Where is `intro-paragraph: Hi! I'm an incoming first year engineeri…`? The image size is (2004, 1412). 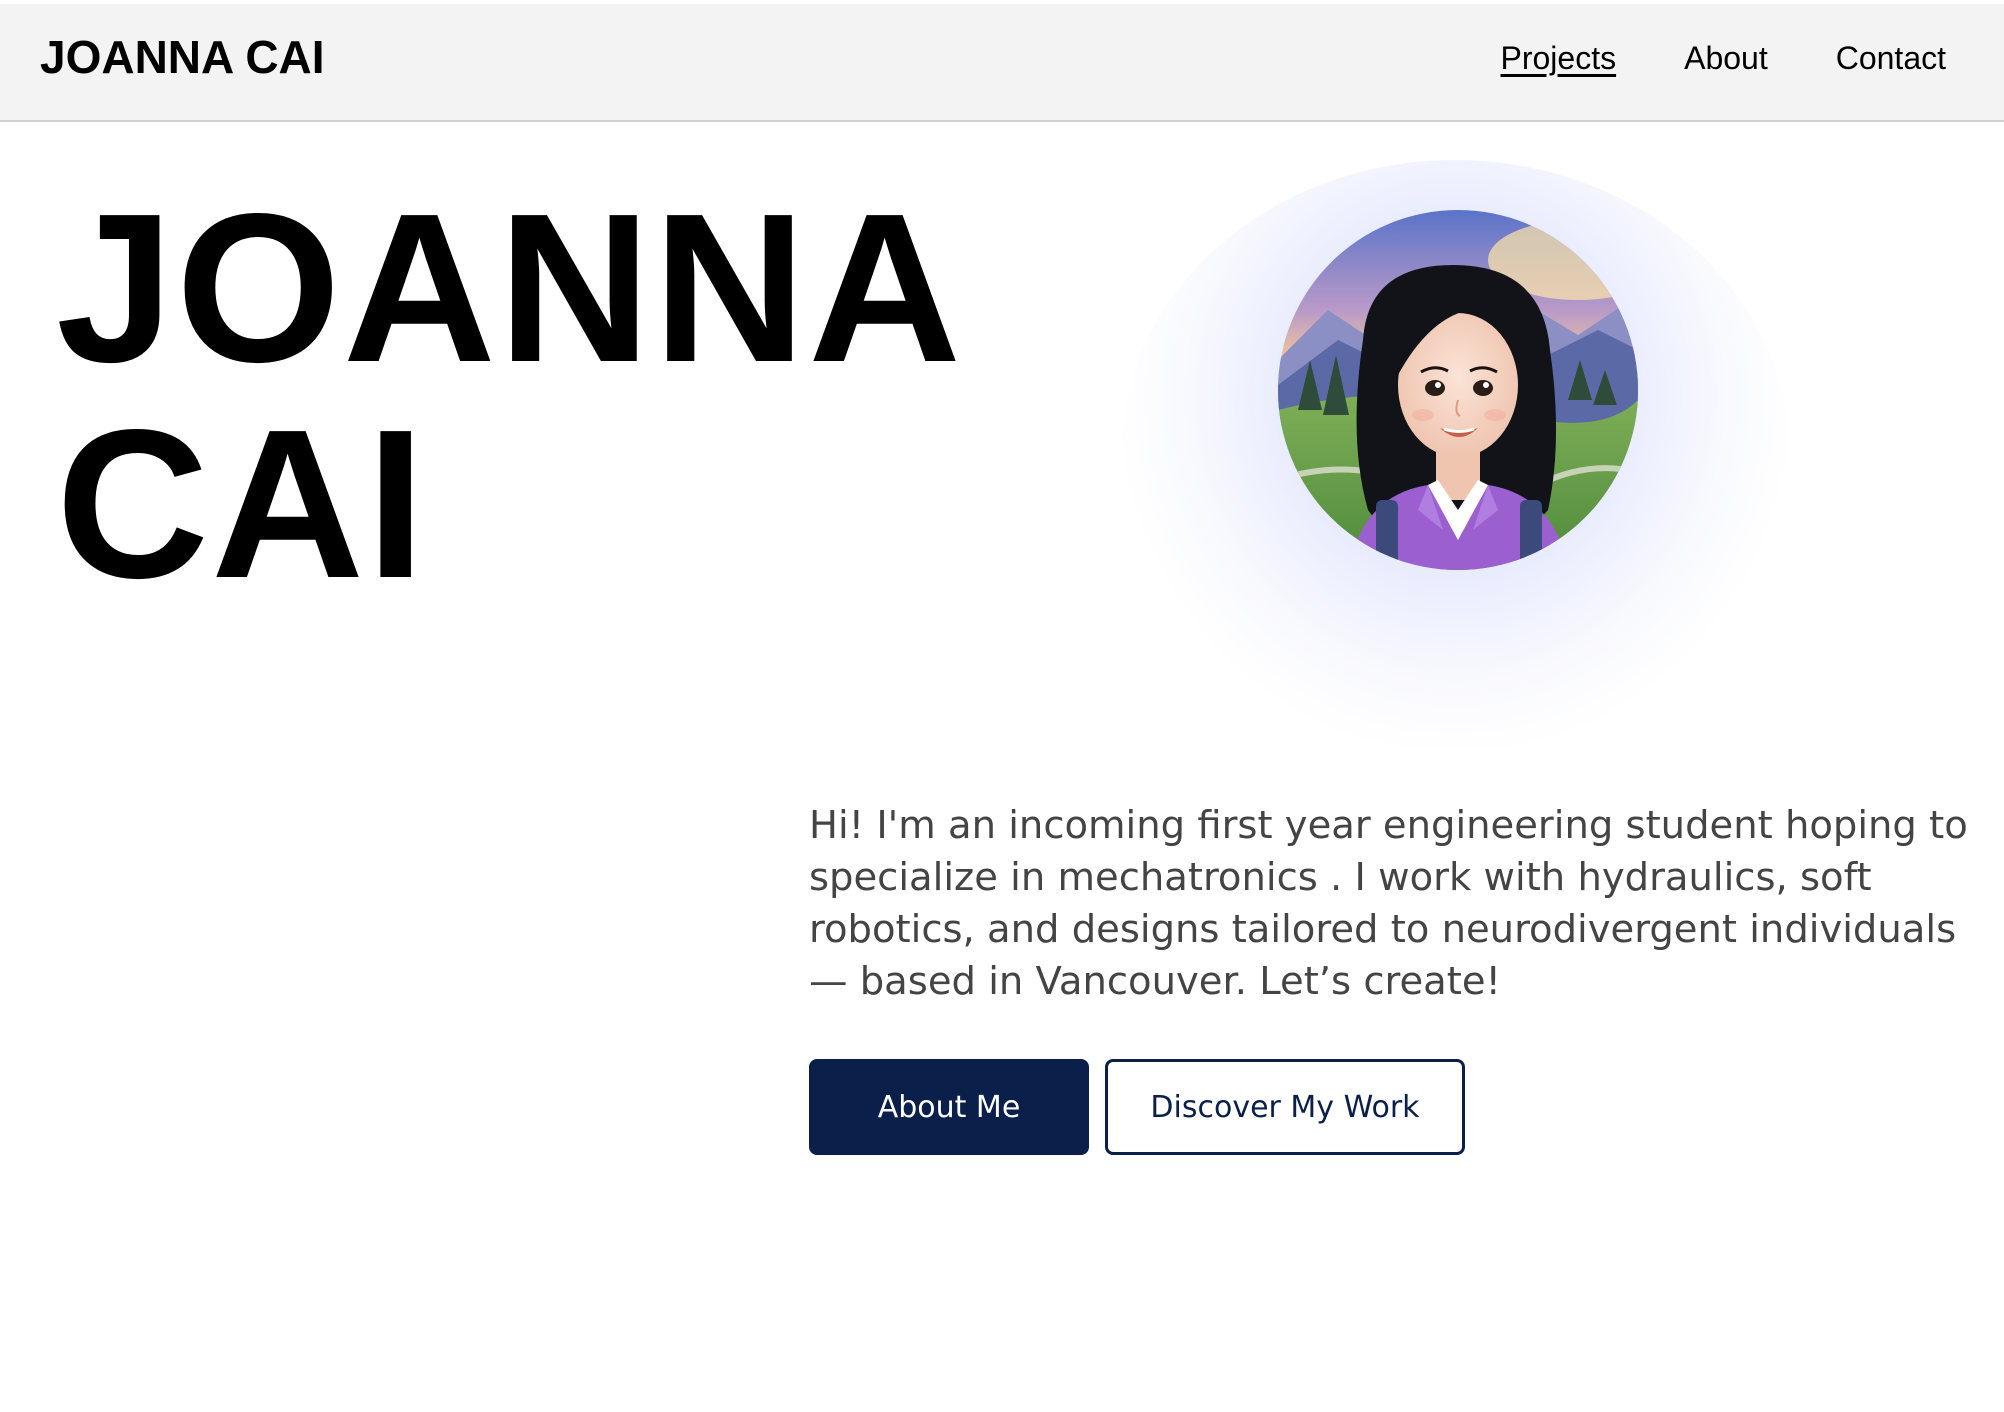
intro-paragraph: Hi! I'm an incoming first year engineeri… is located at coordinates (1388, 903).